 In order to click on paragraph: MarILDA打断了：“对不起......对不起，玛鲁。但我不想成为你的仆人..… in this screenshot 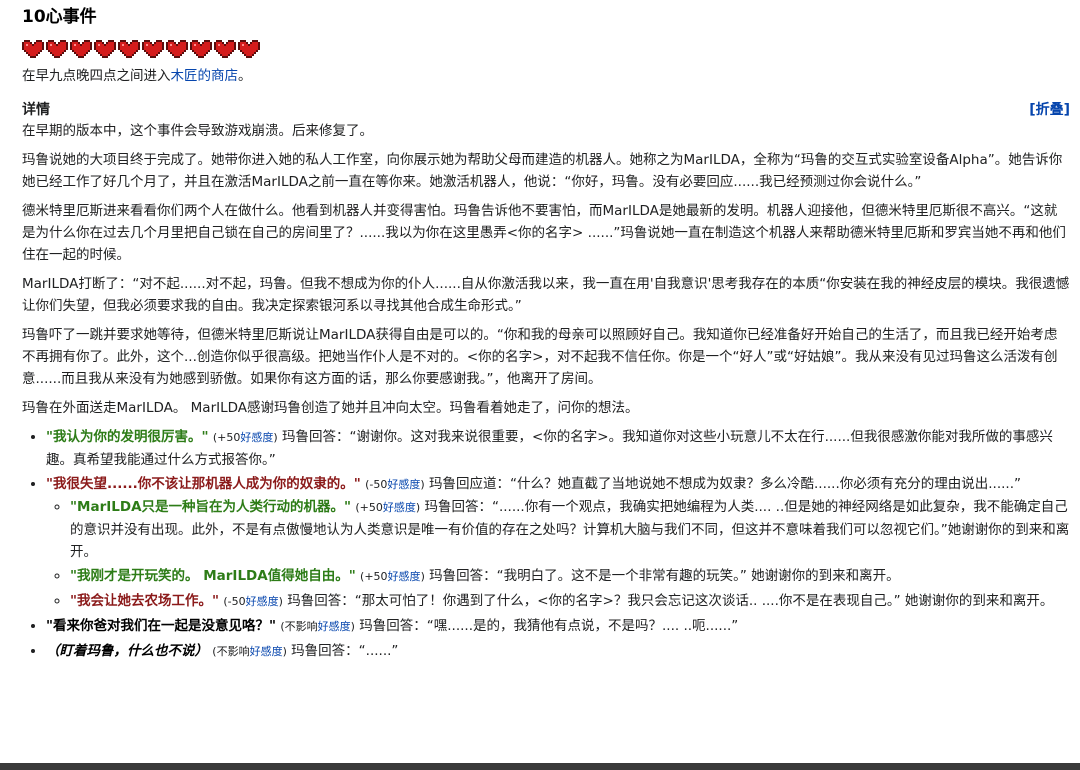, I will do `click(546, 295)`.